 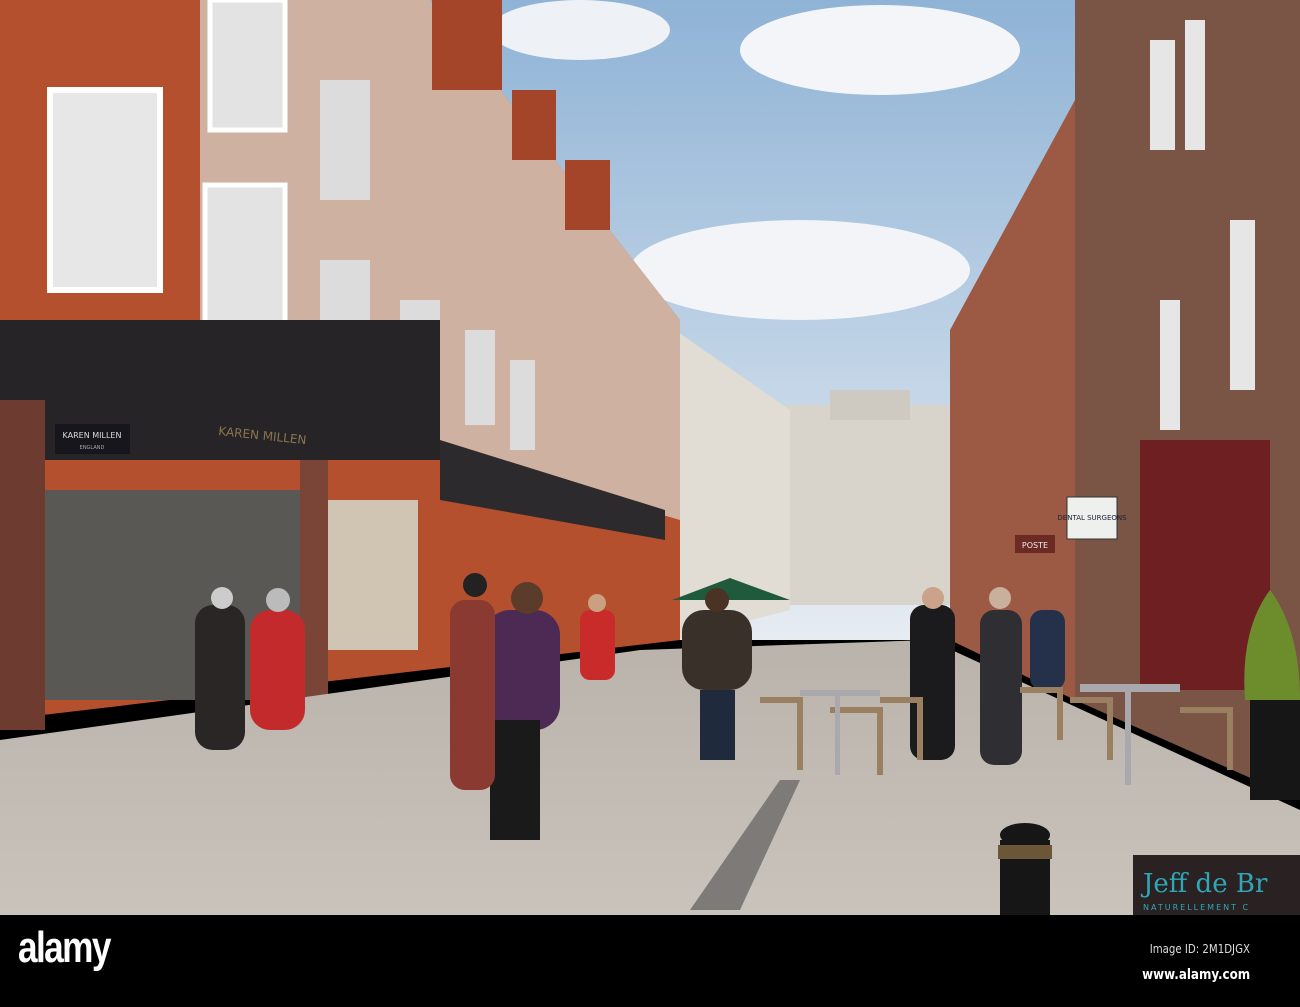 I want to click on jeff-sign-subtext: NATURELLEMENT C, so click(x=1196, y=907).